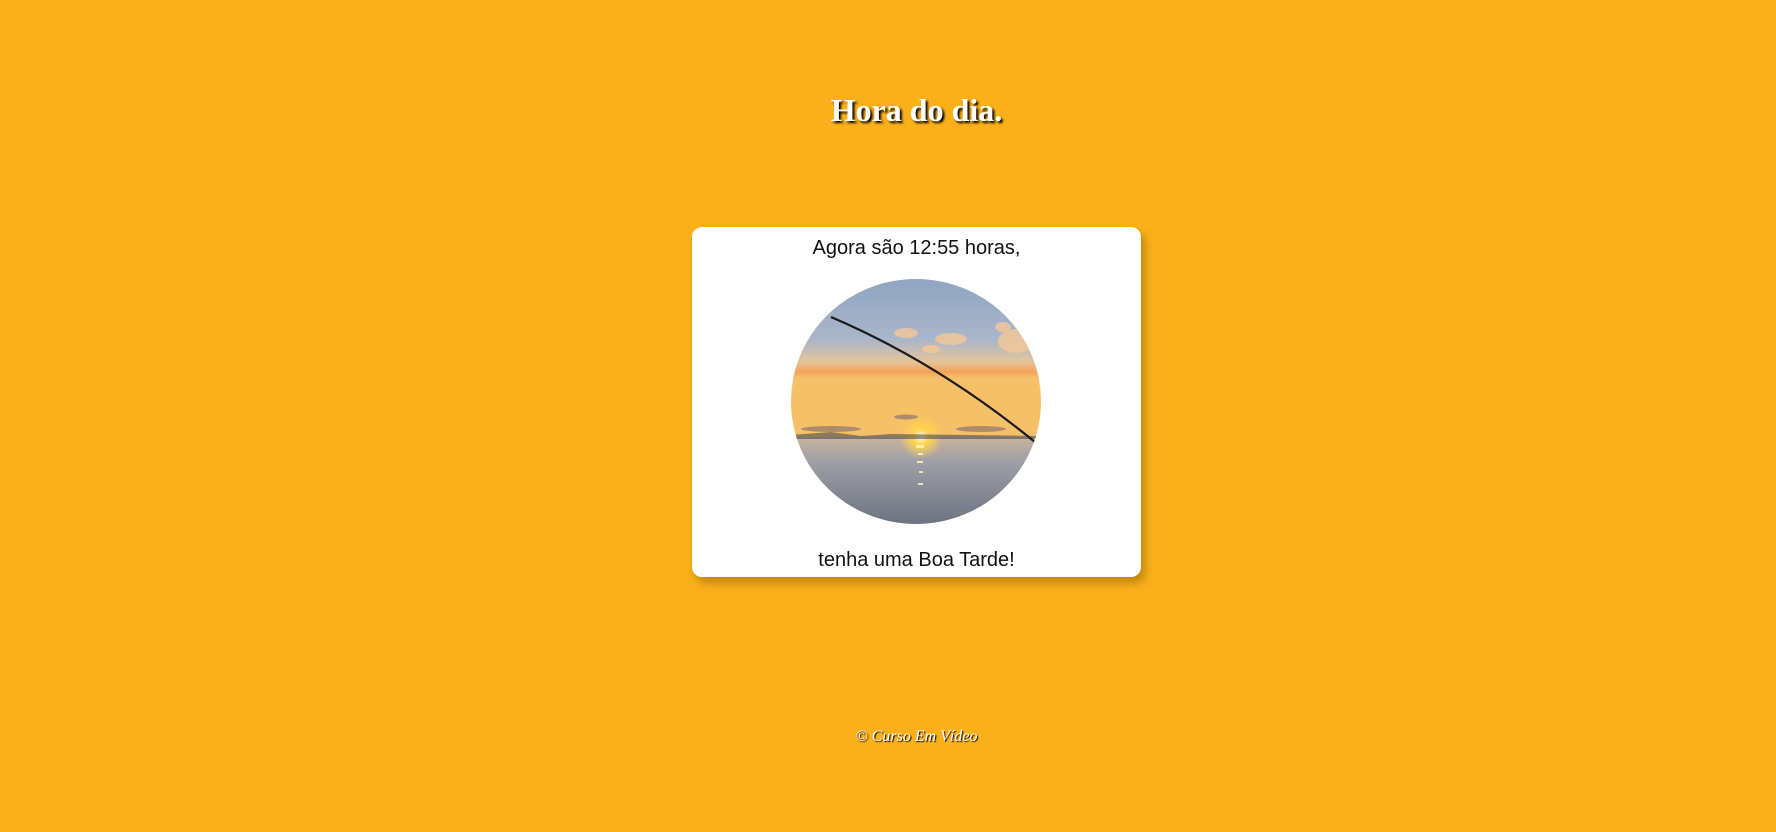 The image size is (1776, 832). I want to click on sunset-photo, so click(916, 401).